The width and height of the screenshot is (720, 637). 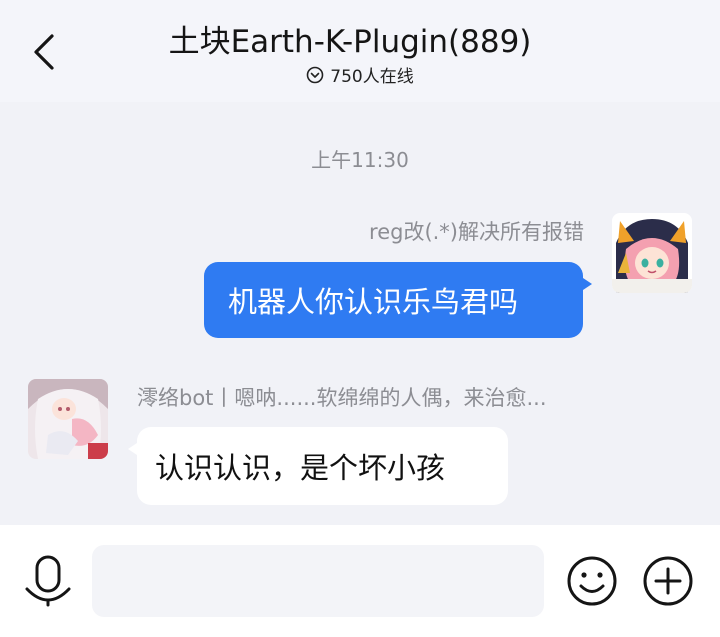 I want to click on smiley-icon, so click(x=592, y=581).